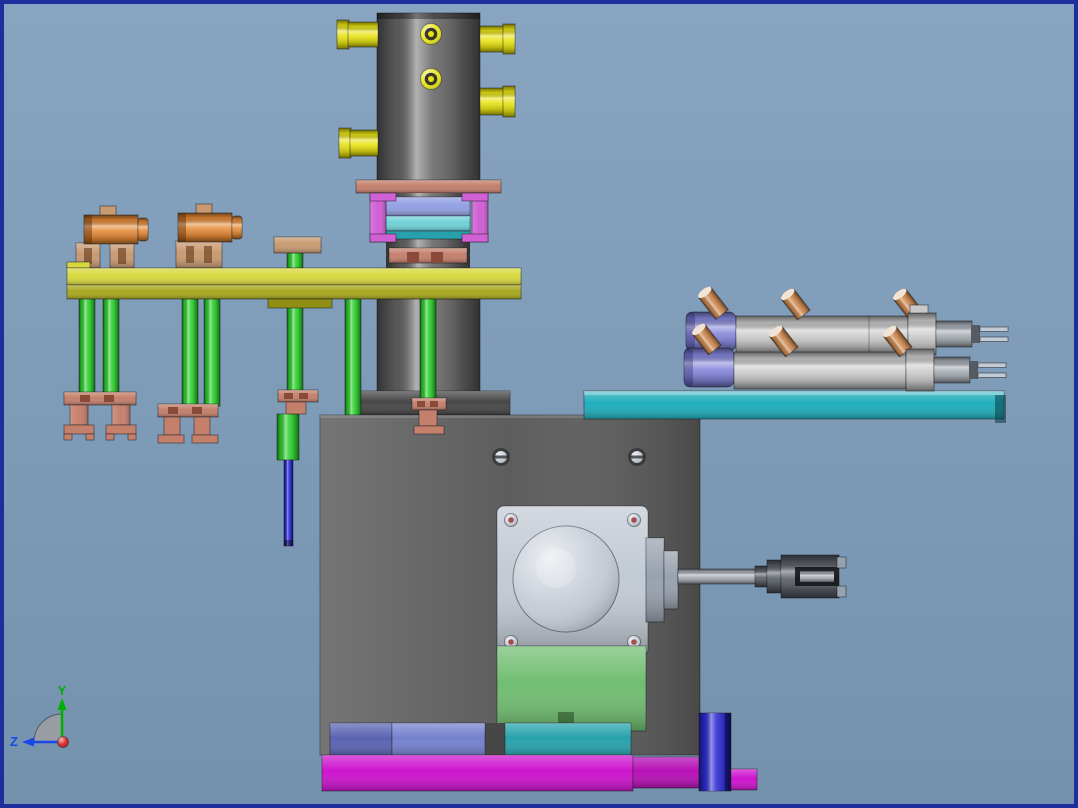 The height and width of the screenshot is (808, 1078). What do you see at coordinates (428, 206) in the screenshot?
I see `periwinkle-block` at bounding box center [428, 206].